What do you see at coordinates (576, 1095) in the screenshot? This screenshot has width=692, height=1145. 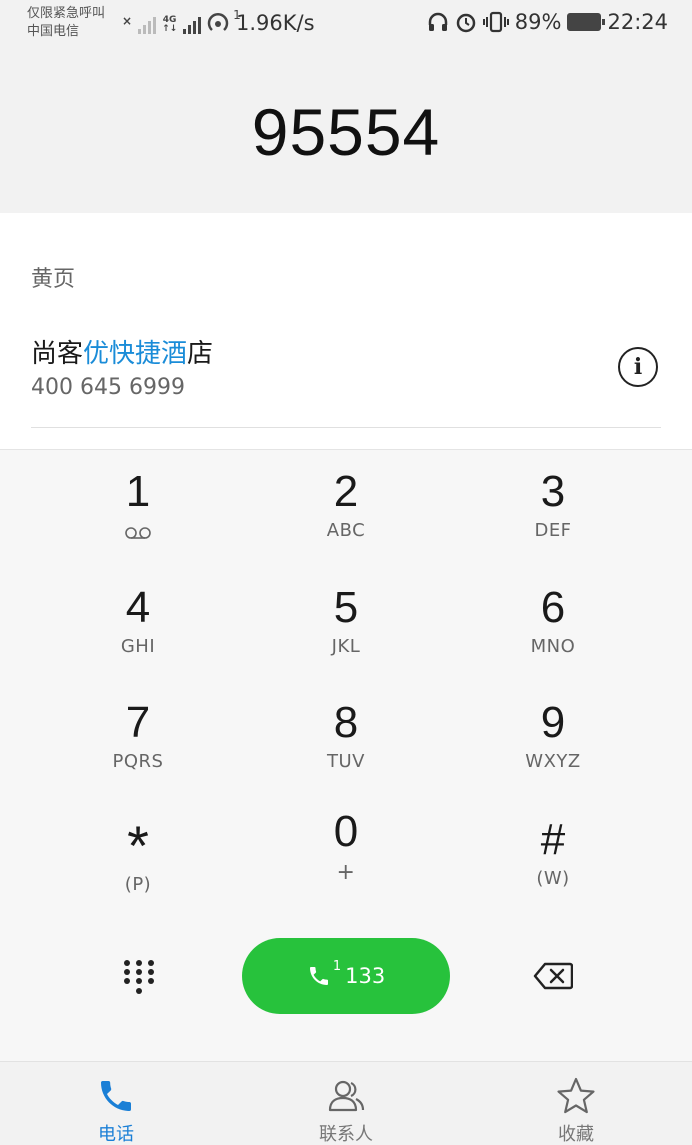 I see `star-icon` at bounding box center [576, 1095].